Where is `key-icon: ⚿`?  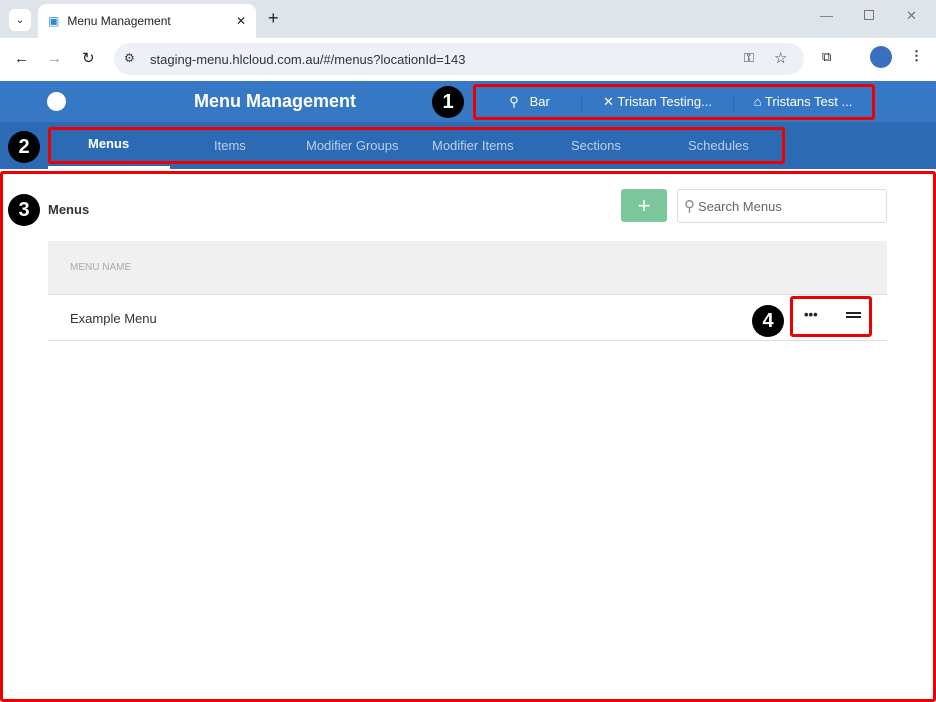
key-icon: ⚿ is located at coordinates (749, 58).